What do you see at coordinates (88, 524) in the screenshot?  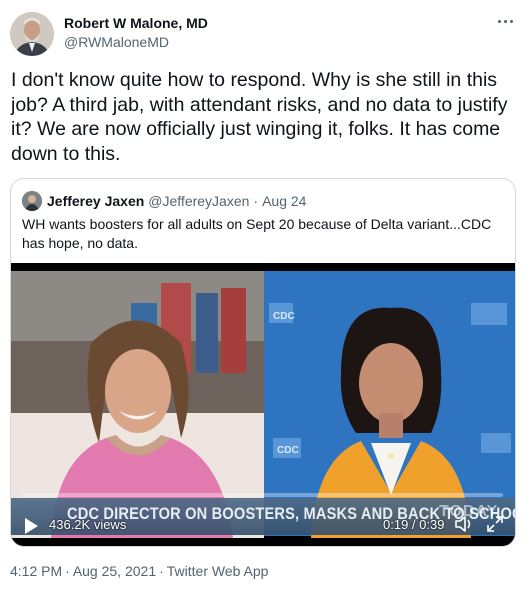 I see `video-view-count: 436.2K views` at bounding box center [88, 524].